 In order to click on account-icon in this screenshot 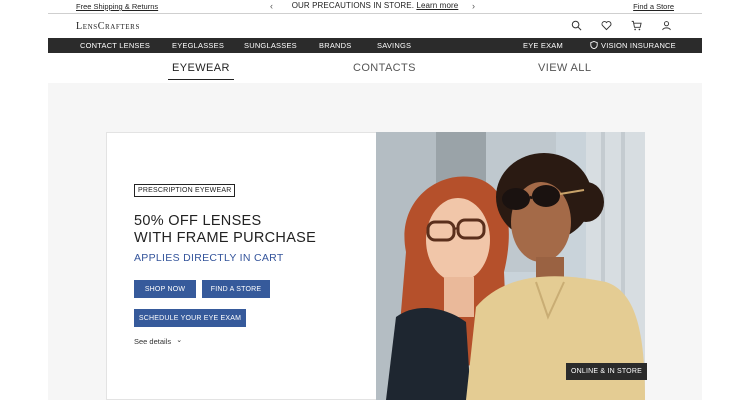, I will do `click(666, 25)`.